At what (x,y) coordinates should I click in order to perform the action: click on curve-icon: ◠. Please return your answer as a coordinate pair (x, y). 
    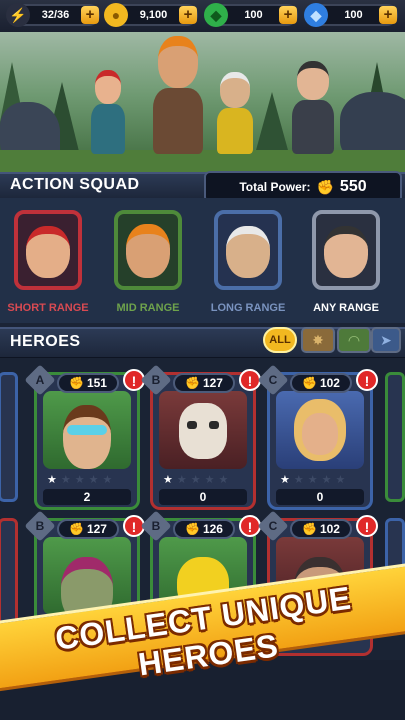
    Looking at the image, I should click on (354, 340).